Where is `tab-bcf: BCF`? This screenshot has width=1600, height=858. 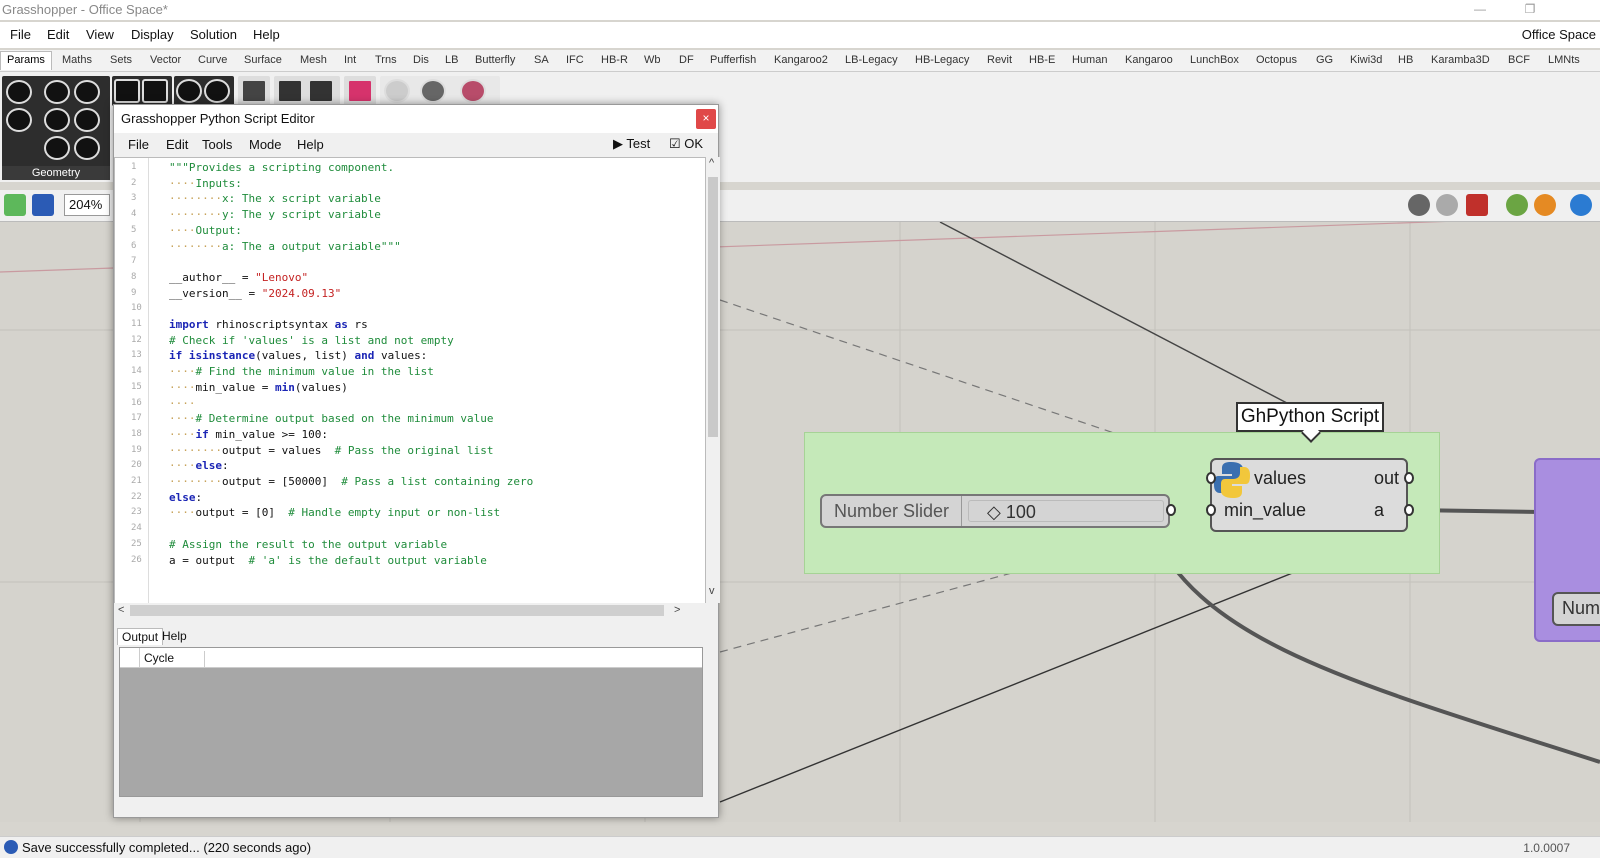
tab-bcf: BCF is located at coordinates (1519, 60).